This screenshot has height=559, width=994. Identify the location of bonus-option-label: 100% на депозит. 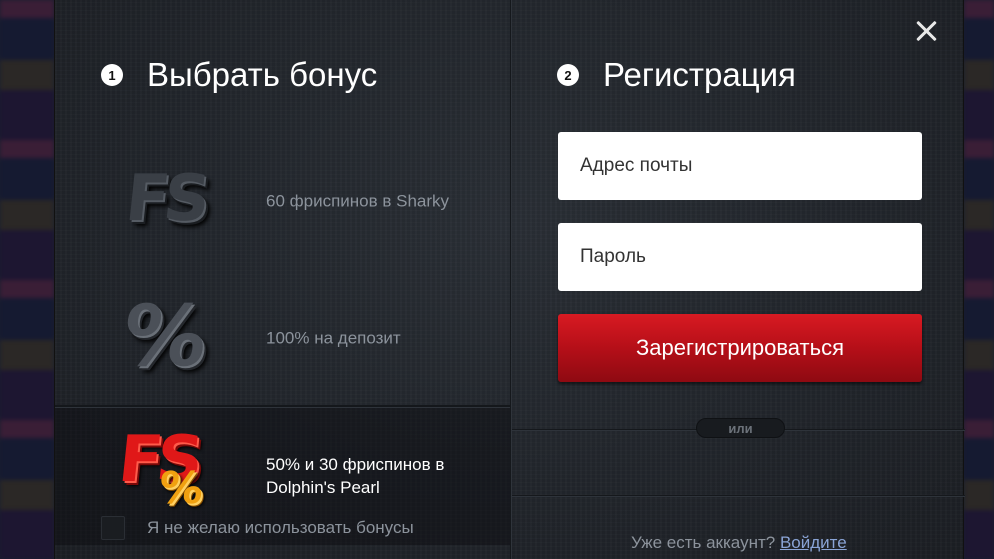
(333, 338).